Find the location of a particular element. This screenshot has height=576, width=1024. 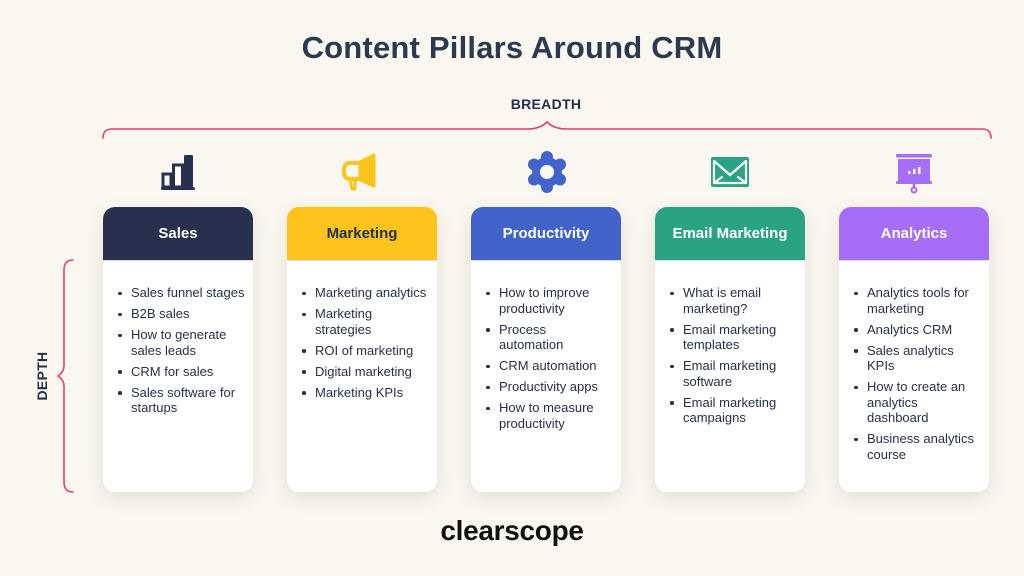

topic-item: What is email marketing? is located at coordinates (732, 300).